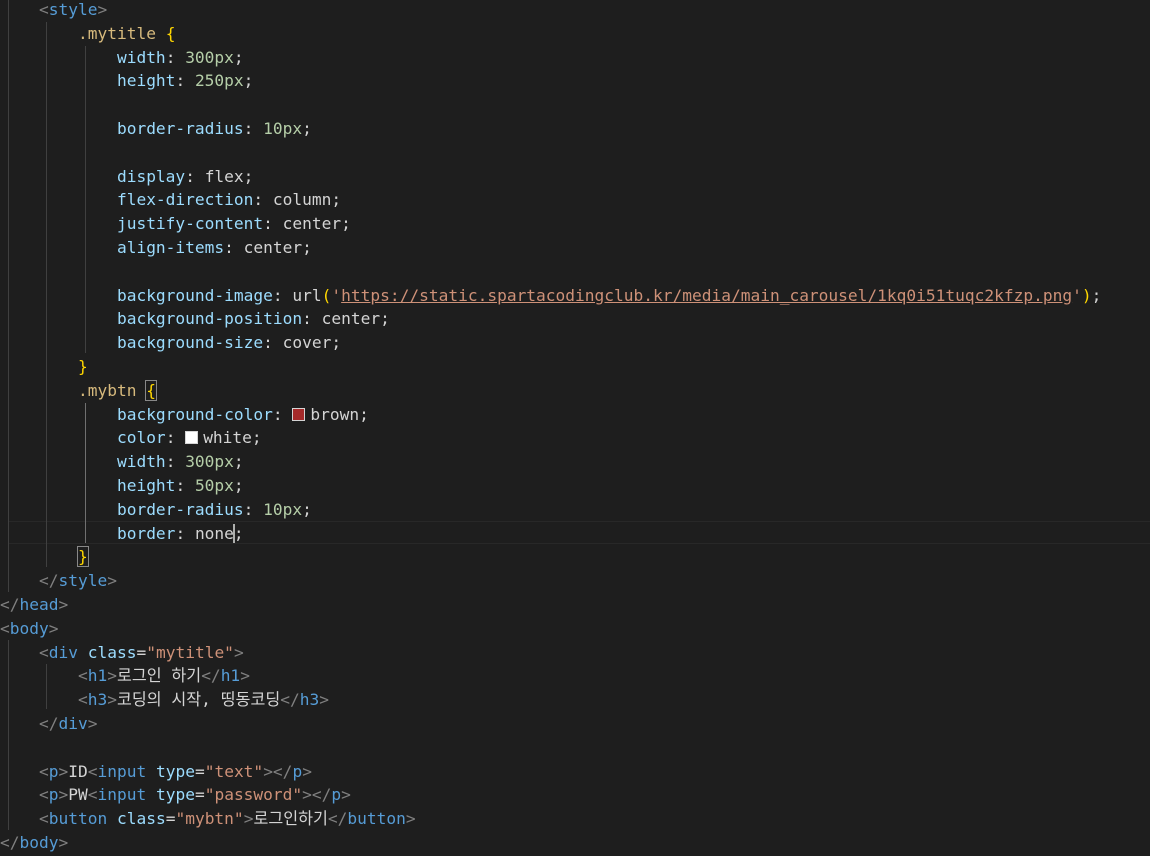 Image resolution: width=1150 pixels, height=856 pixels. I want to click on css-property: justify-content, so click(190, 224).